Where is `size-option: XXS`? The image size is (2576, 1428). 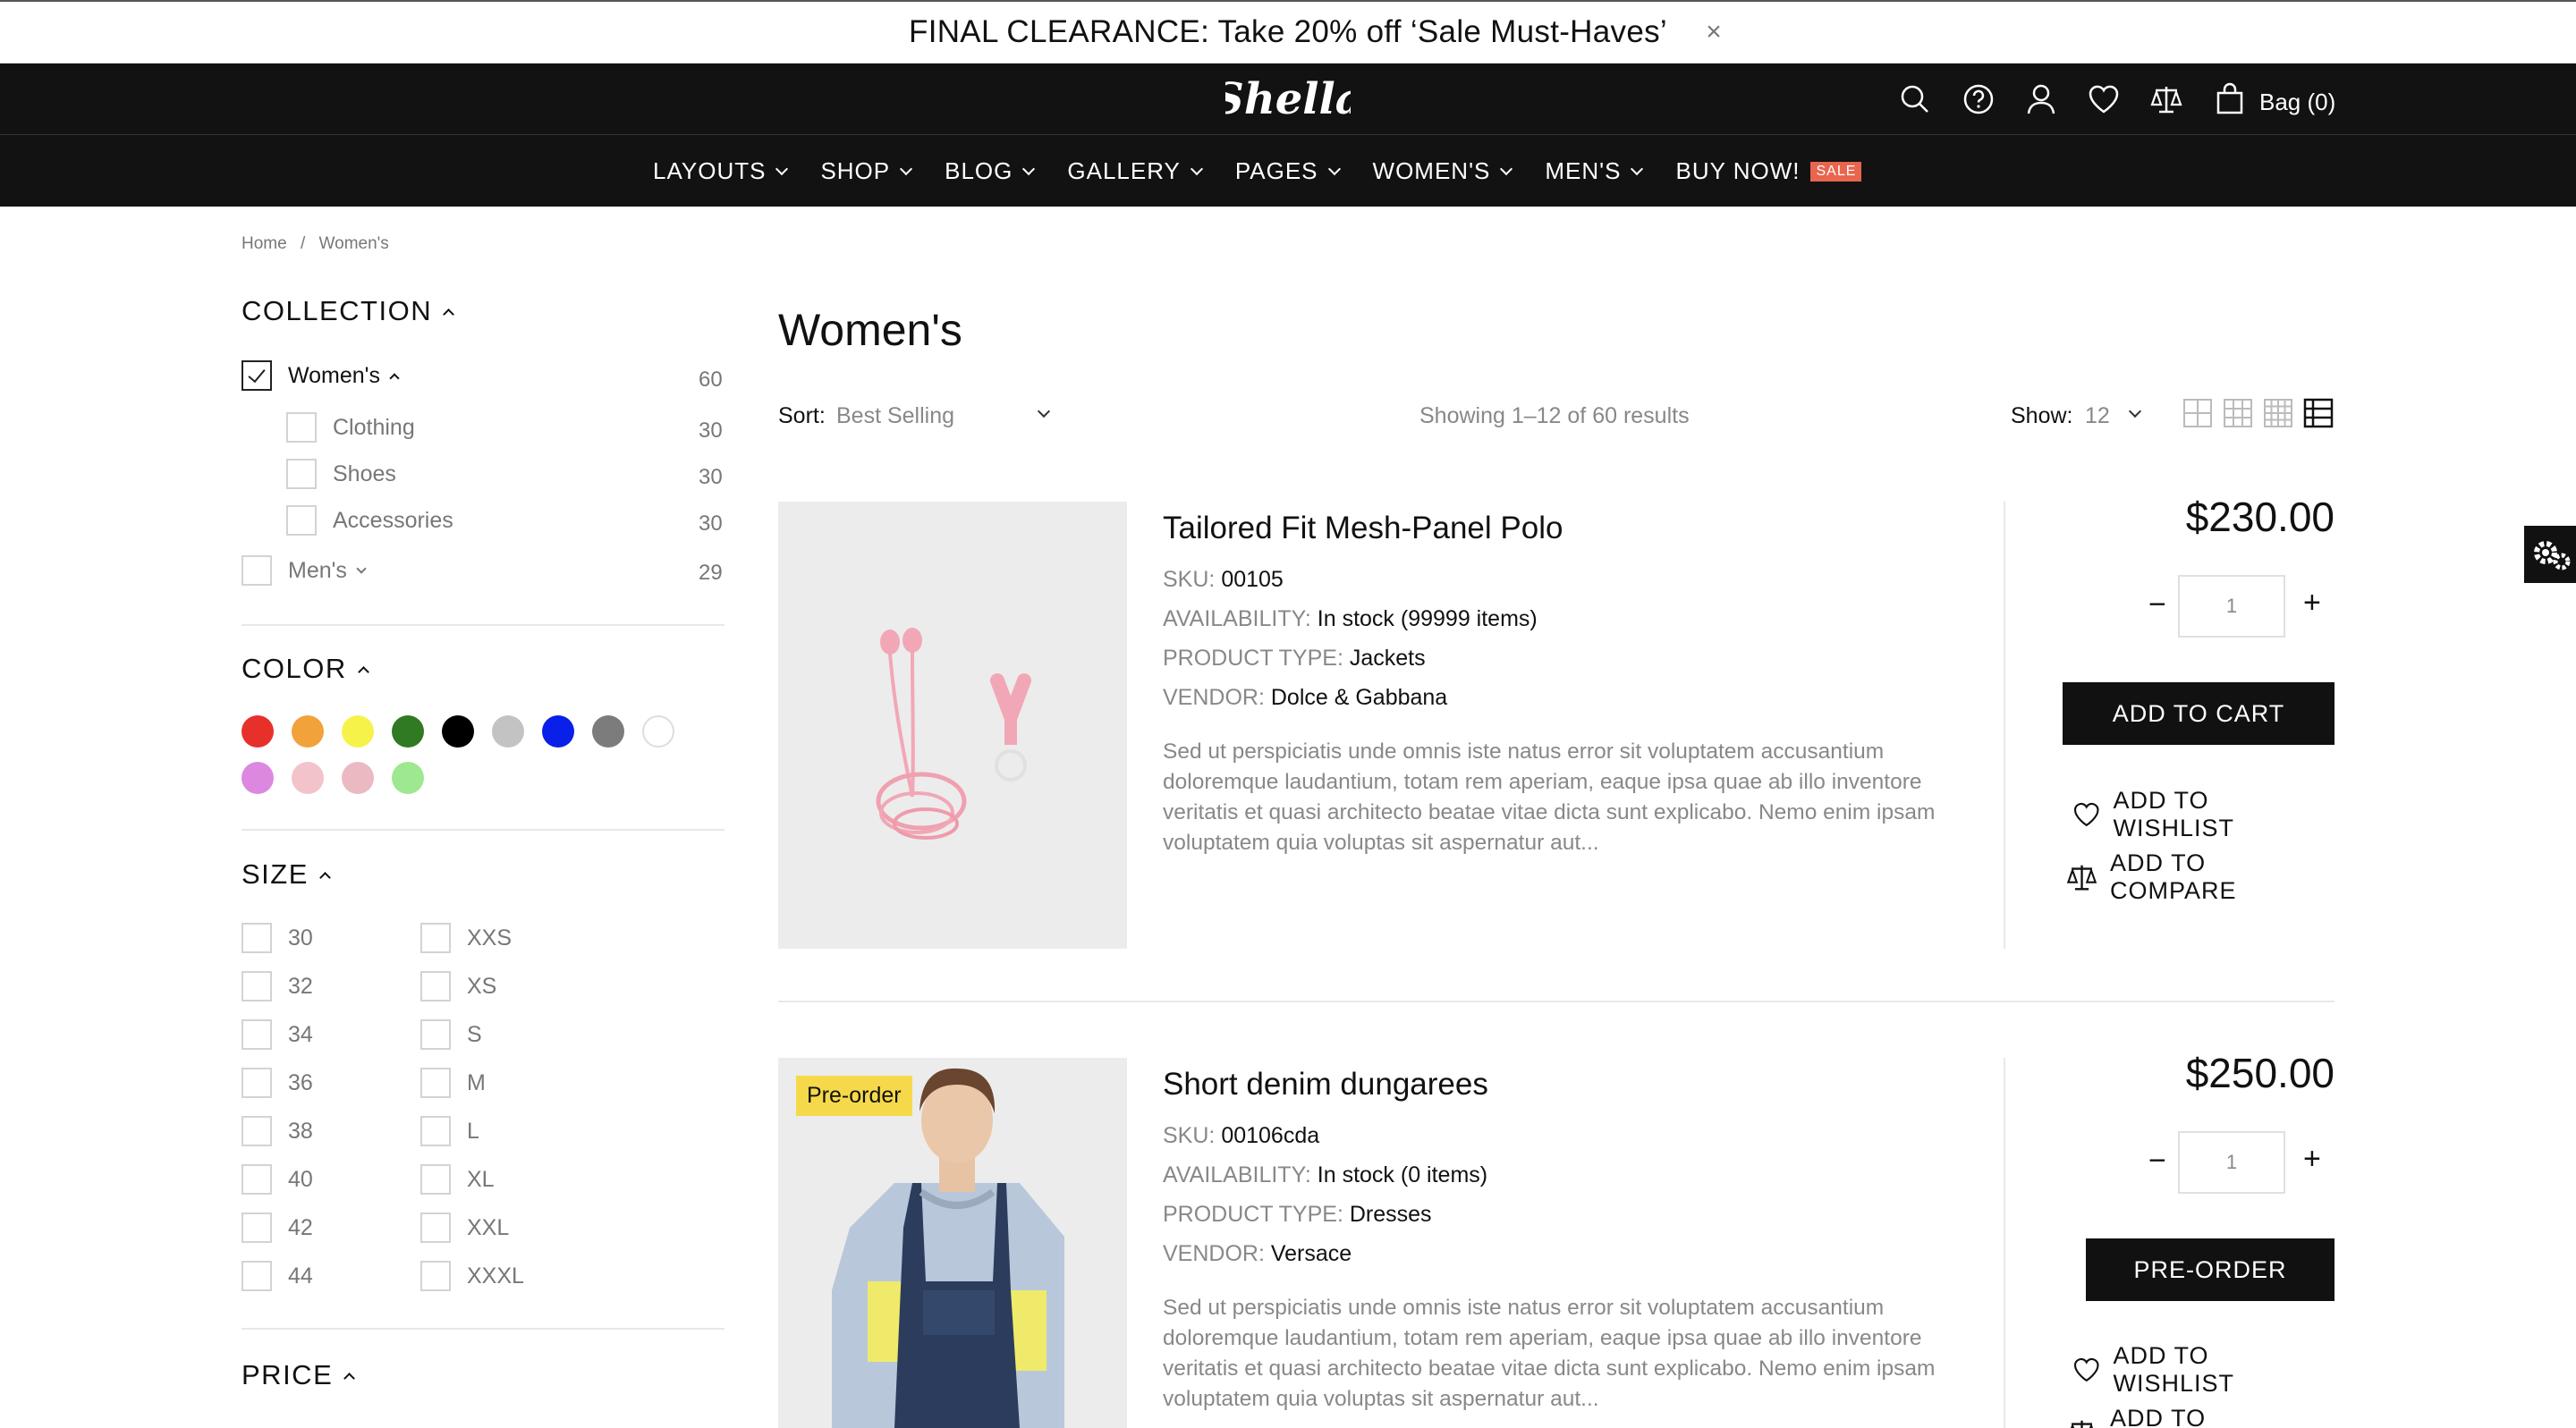
size-option: XXS is located at coordinates (466, 938).